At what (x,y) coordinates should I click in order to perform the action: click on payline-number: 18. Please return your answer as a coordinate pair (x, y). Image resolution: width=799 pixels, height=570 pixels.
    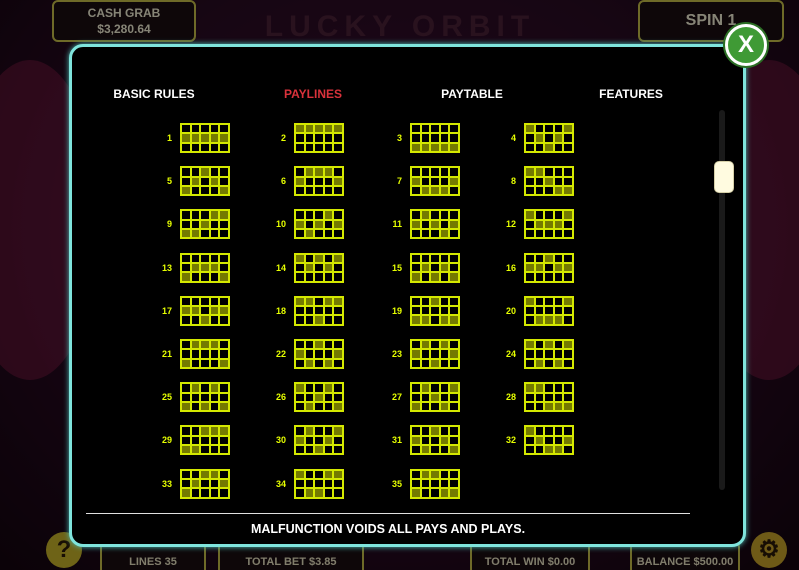
    Looking at the image, I should click on (280, 310).